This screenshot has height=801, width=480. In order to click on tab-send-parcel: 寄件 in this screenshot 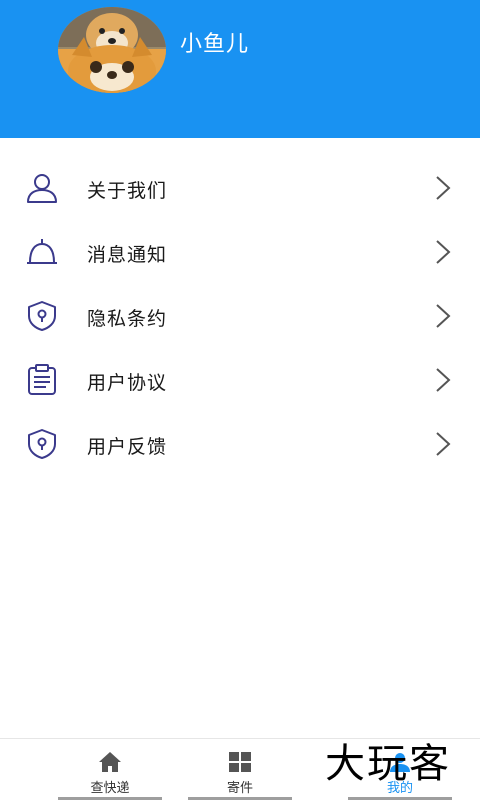, I will do `click(240, 770)`.